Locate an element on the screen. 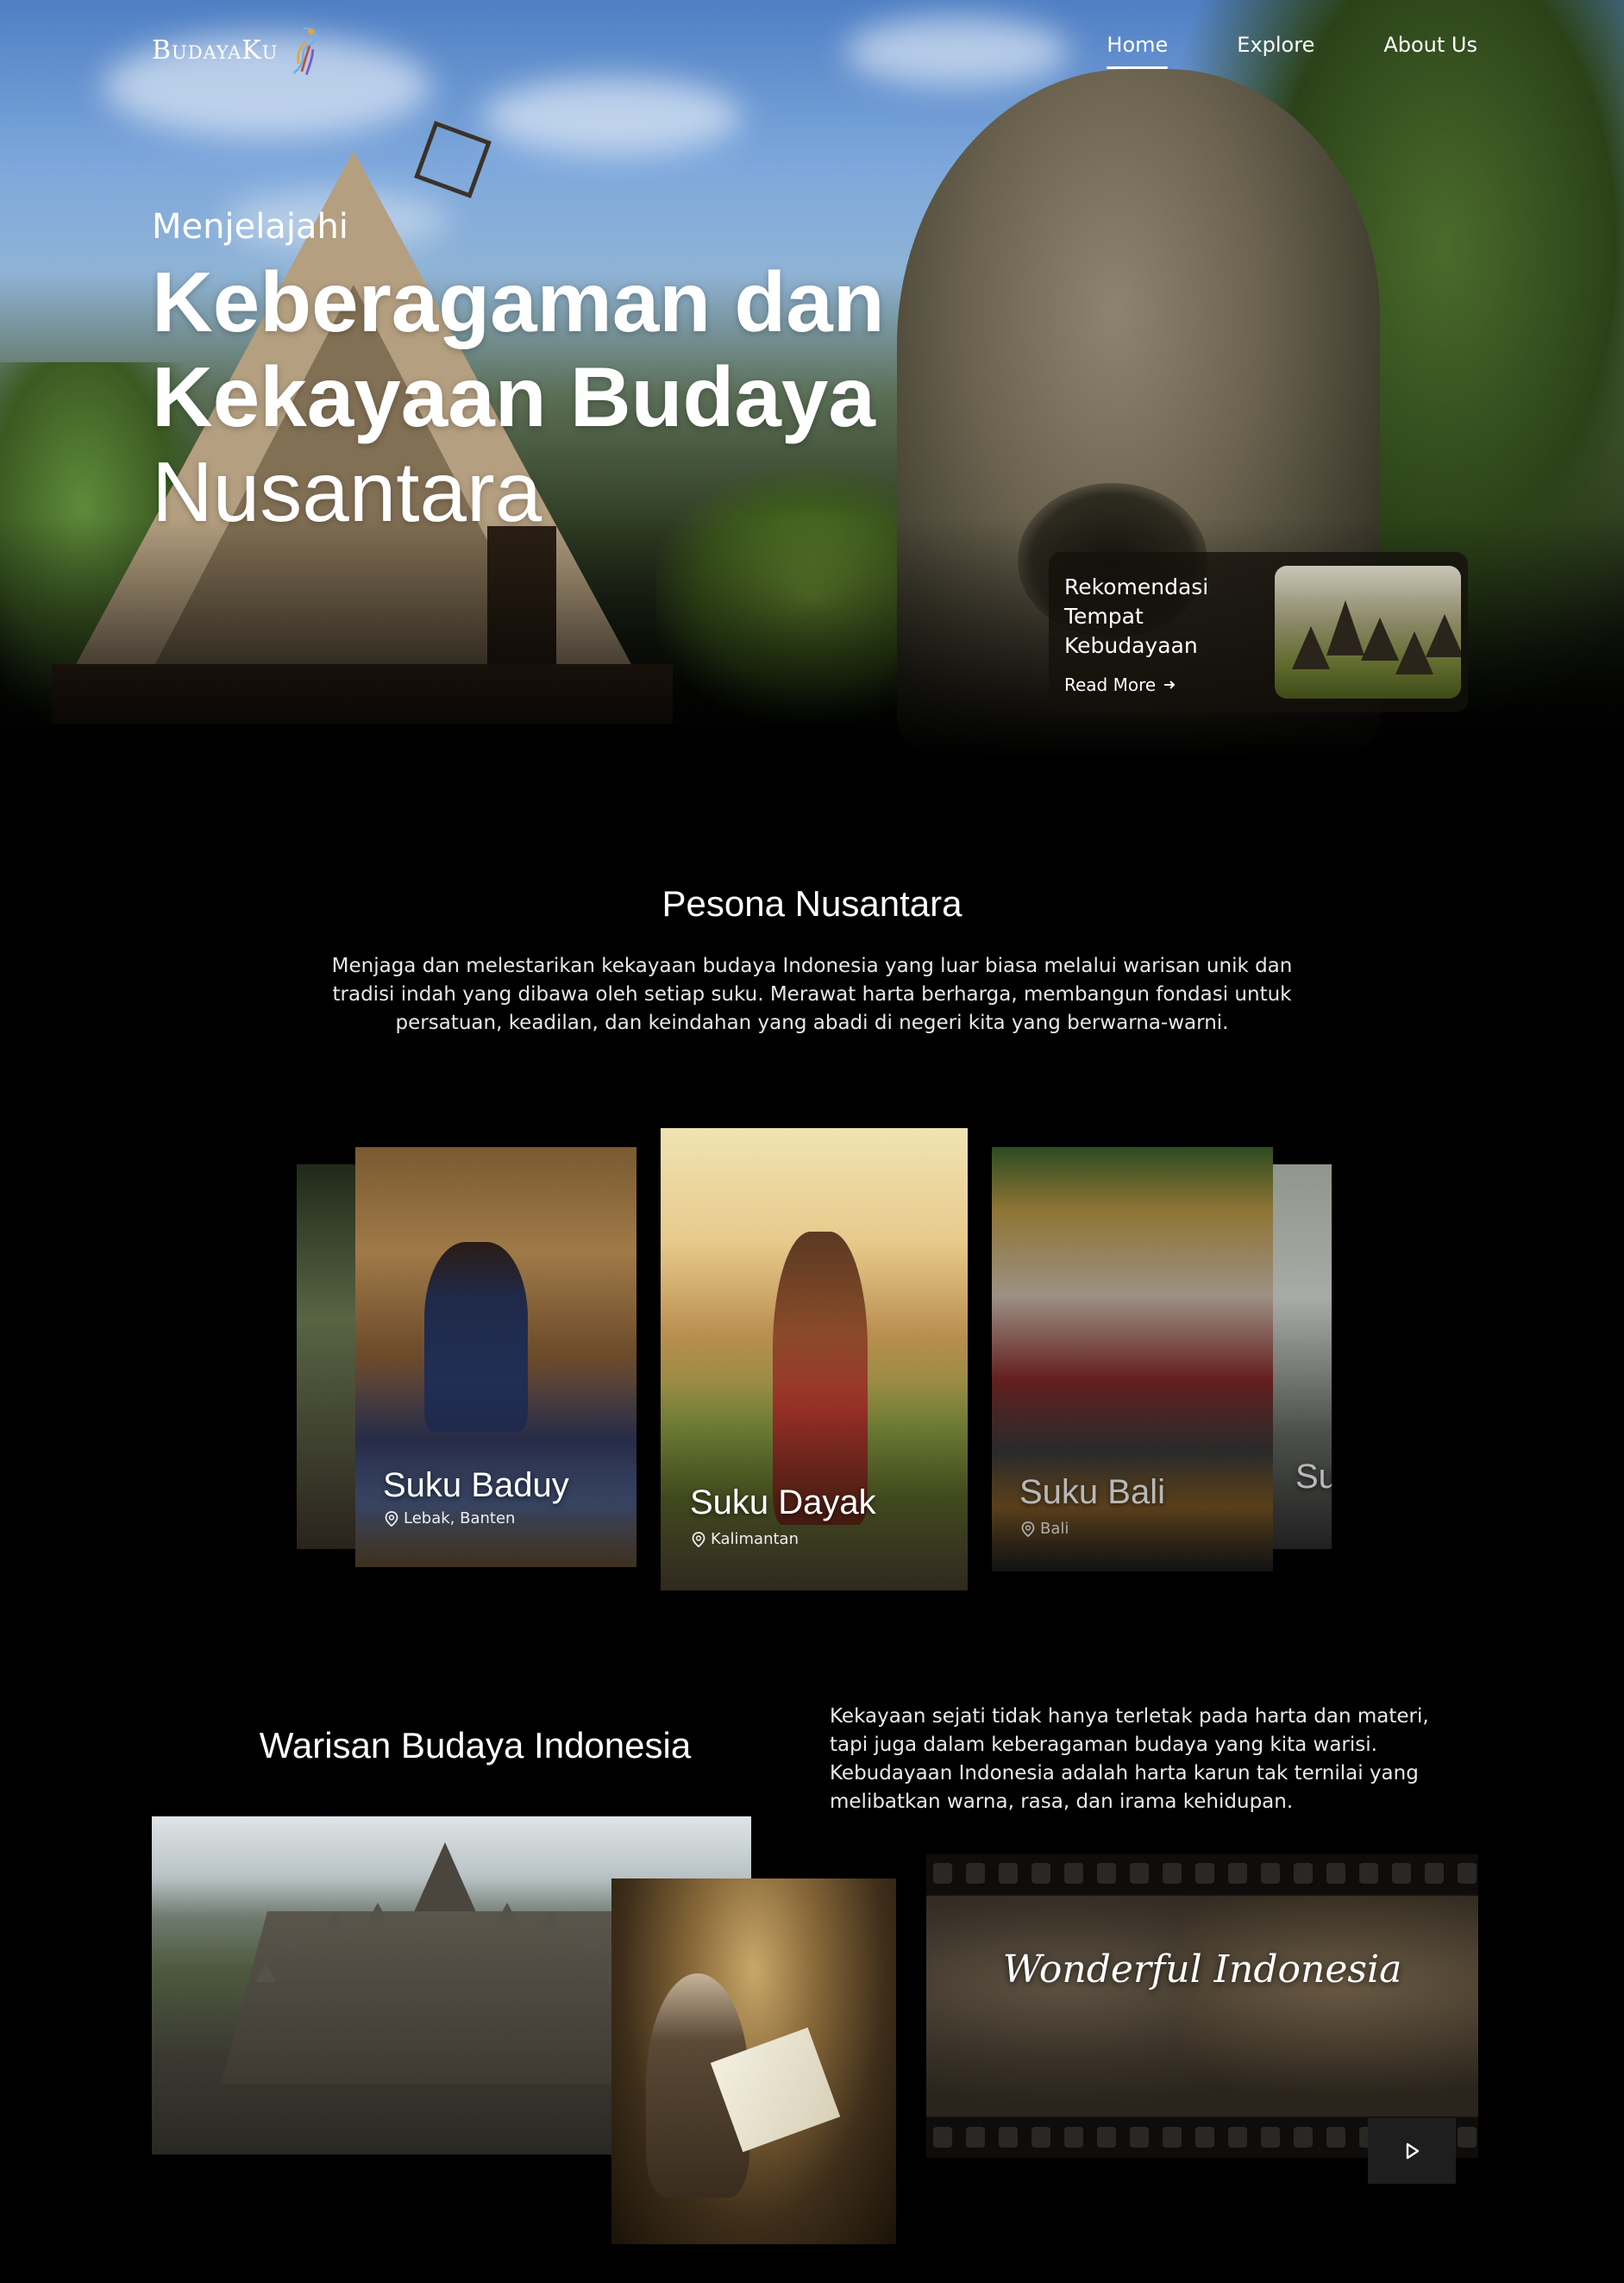 This screenshot has width=1624, height=2283. culture-card-location-text: Bali is located at coordinates (1054, 1529).